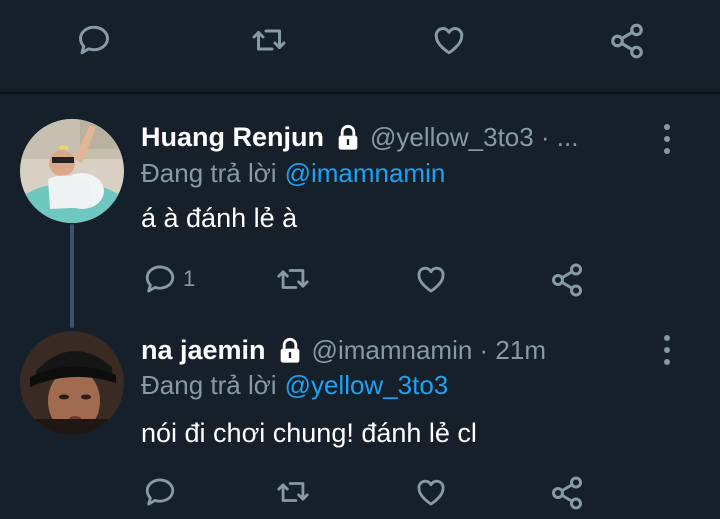  I want to click on mention-link: @yellow_3to3, so click(367, 385).